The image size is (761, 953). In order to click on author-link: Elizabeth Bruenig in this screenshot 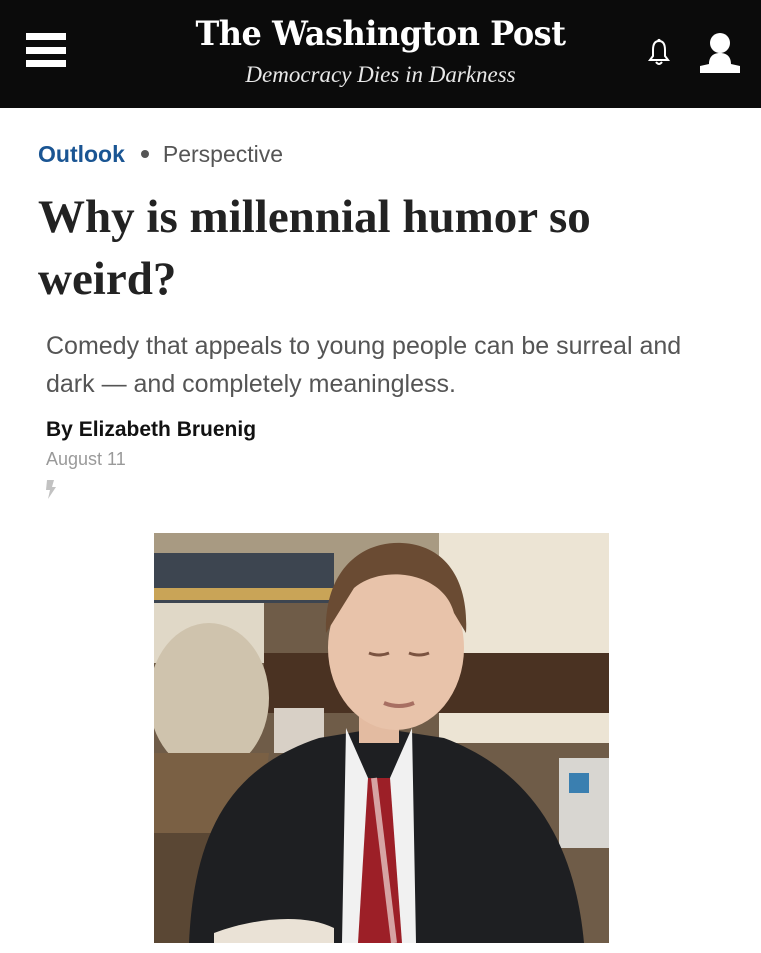, I will do `click(167, 429)`.